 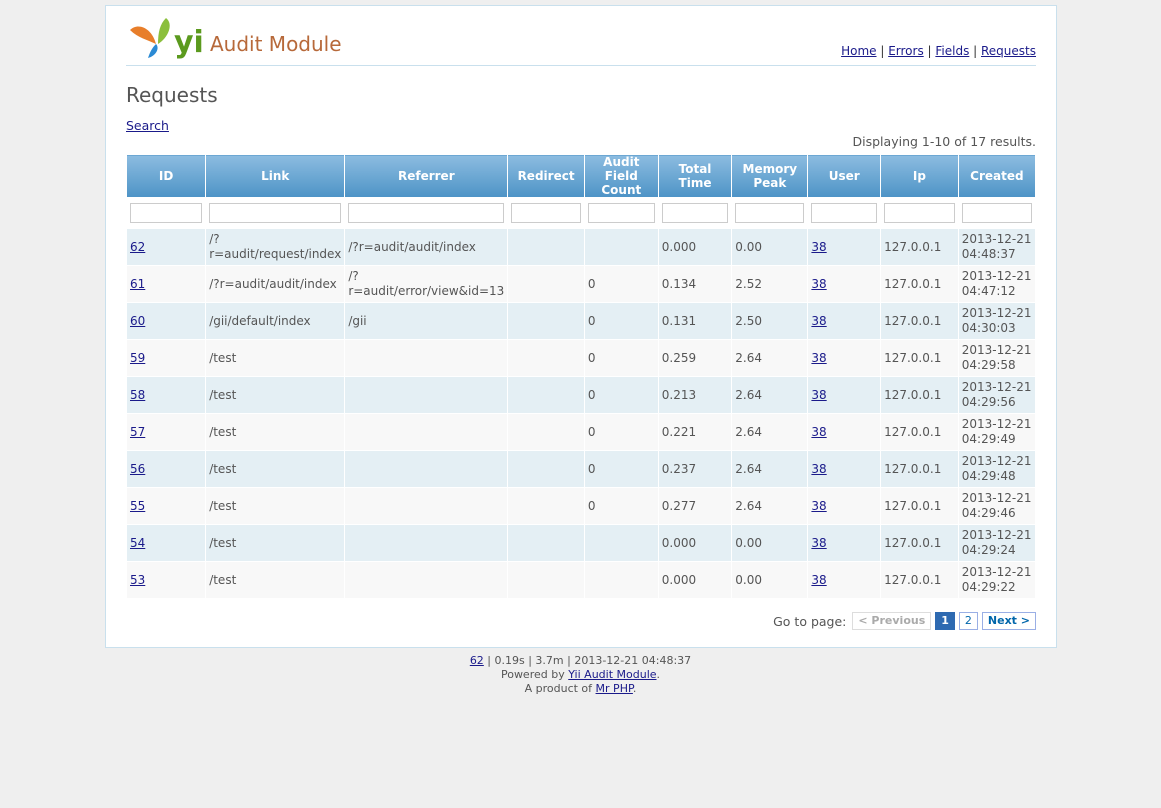 I want to click on footer-powered-line: Powered by Yii Audit Module., so click(x=580, y=675).